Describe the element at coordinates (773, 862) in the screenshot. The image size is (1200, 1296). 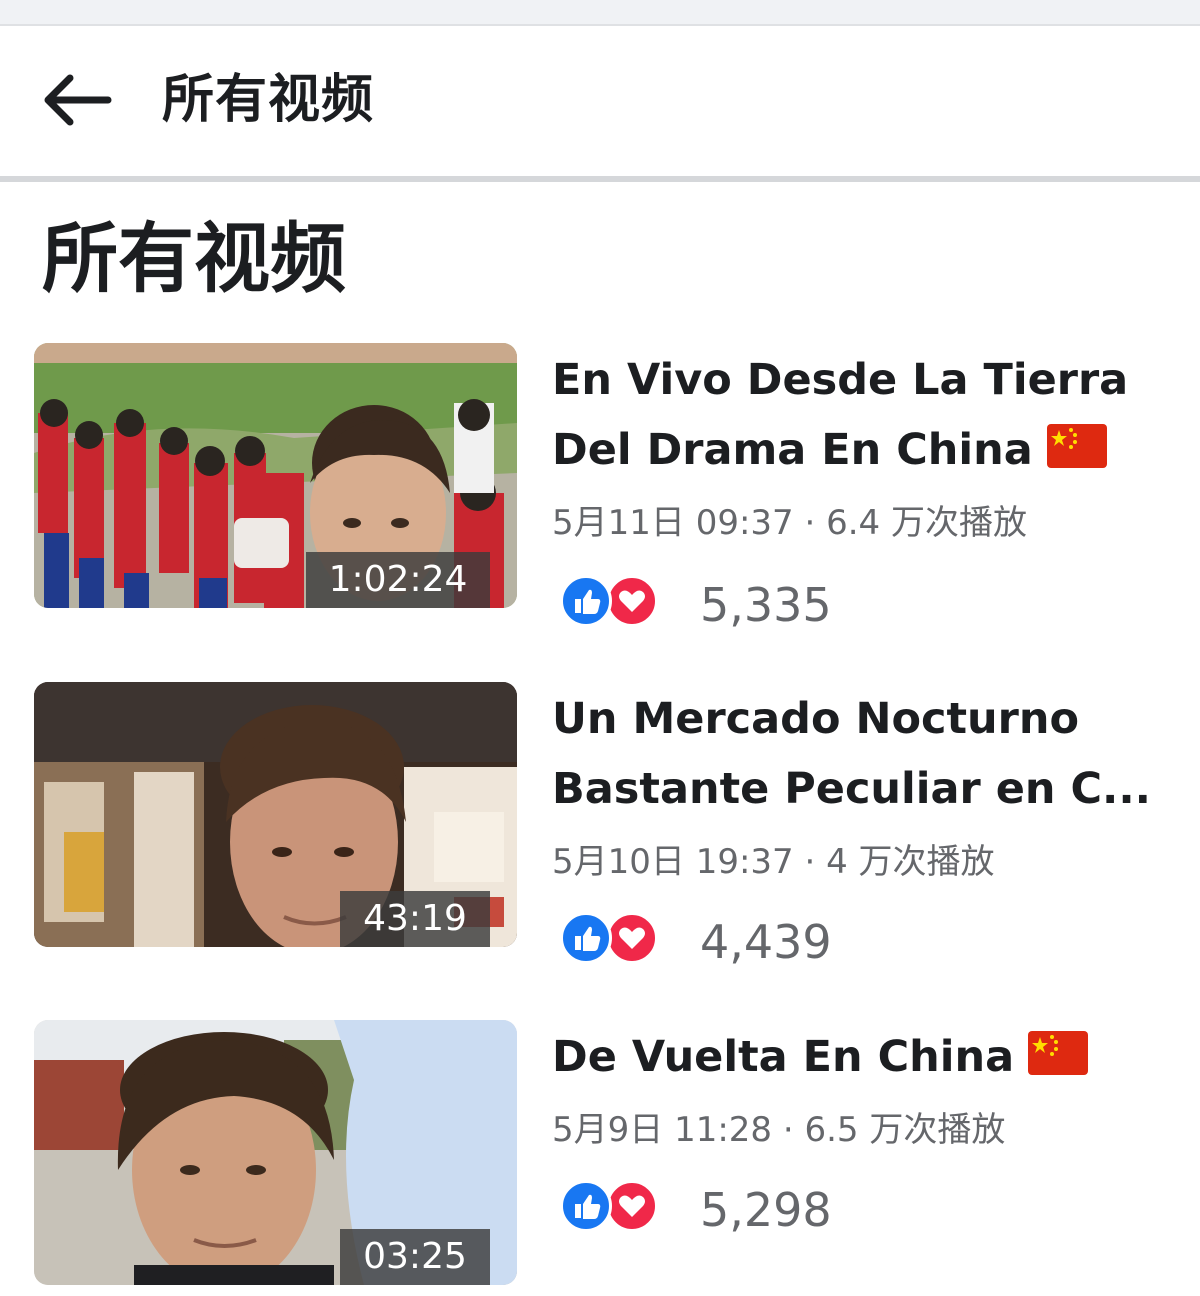
I see `video-meta: 5月10日 19:37 · 4 万次播放` at that location.